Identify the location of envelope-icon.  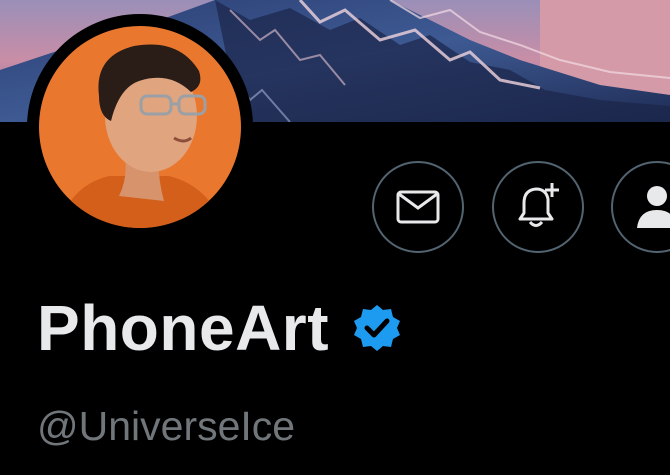
(418, 207).